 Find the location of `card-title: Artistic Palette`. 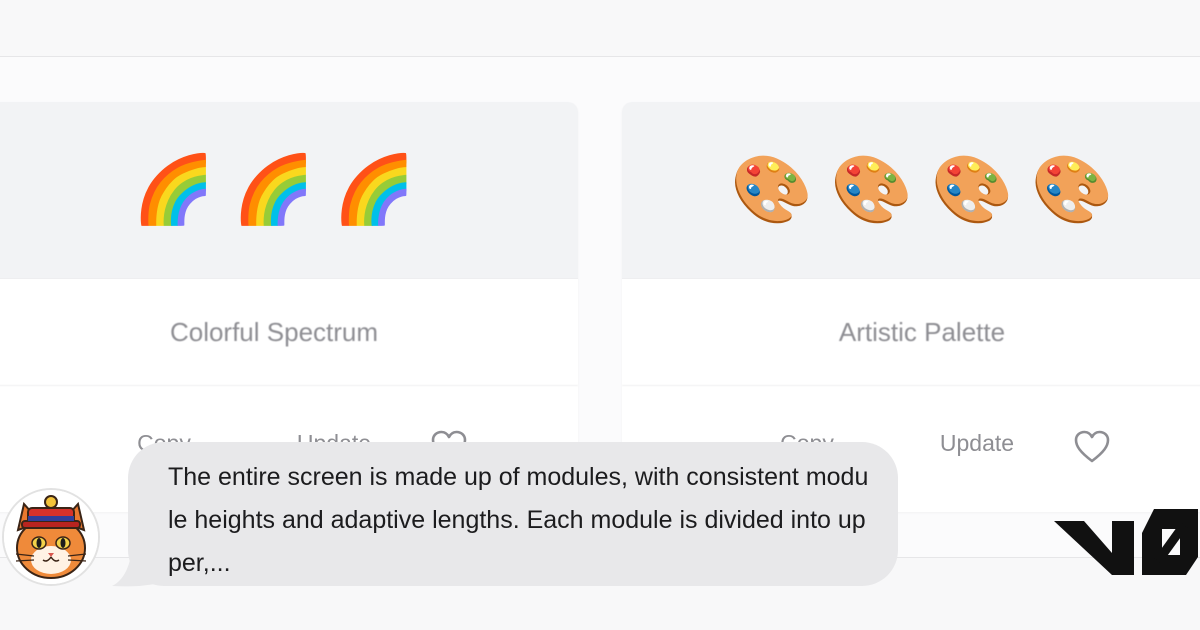

card-title: Artistic Palette is located at coordinates (911, 332).